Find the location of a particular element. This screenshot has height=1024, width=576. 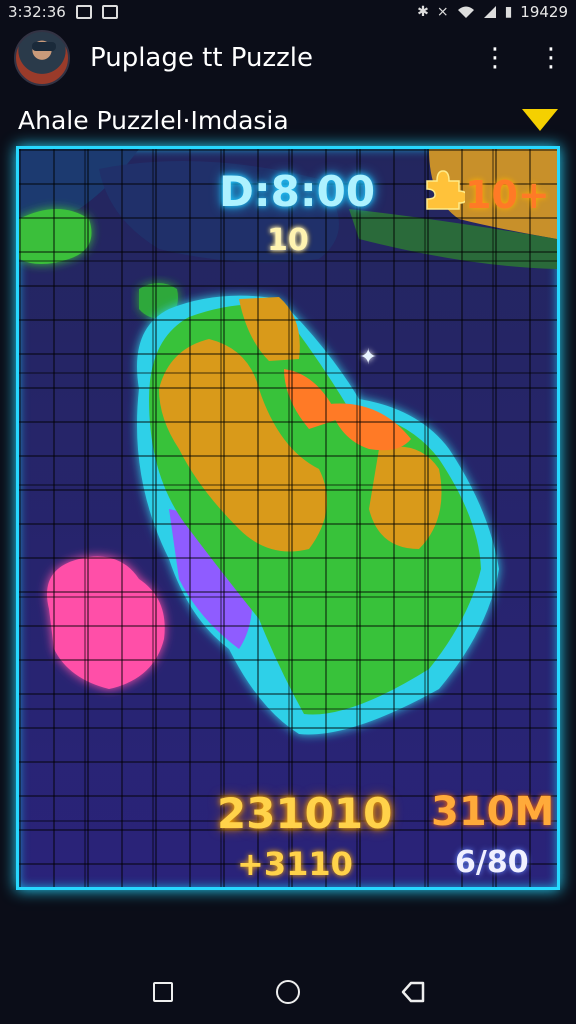

status-clock-right: 19429 is located at coordinates (544, 12).